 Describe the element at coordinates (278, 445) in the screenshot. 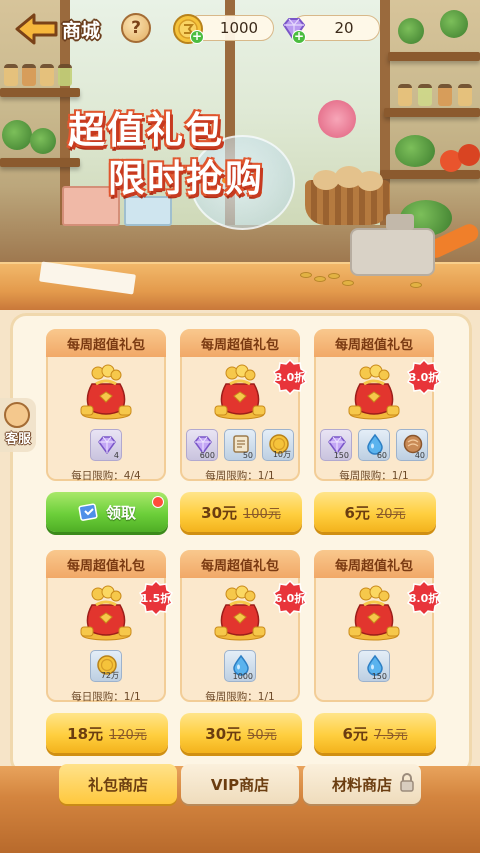

I see `reward-item: 10万` at that location.